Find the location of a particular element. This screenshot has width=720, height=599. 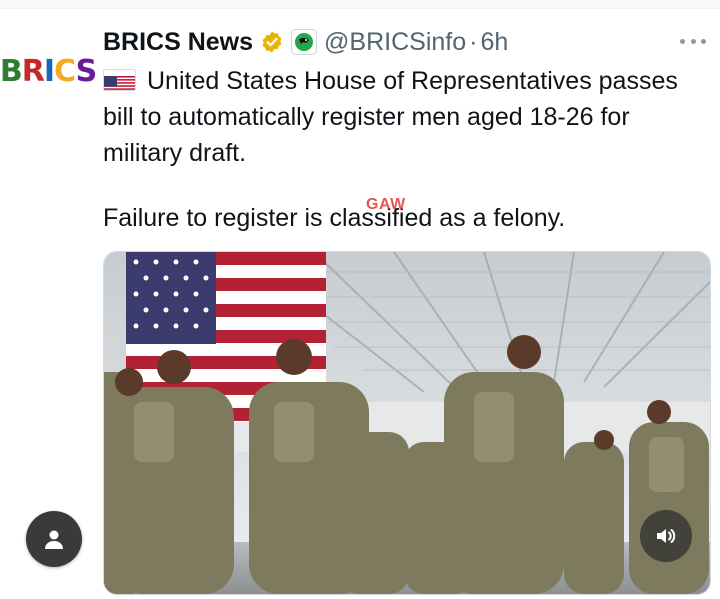

tweet-header: BRICS News @BRICSinfo · 6h is located at coordinates (305, 42).